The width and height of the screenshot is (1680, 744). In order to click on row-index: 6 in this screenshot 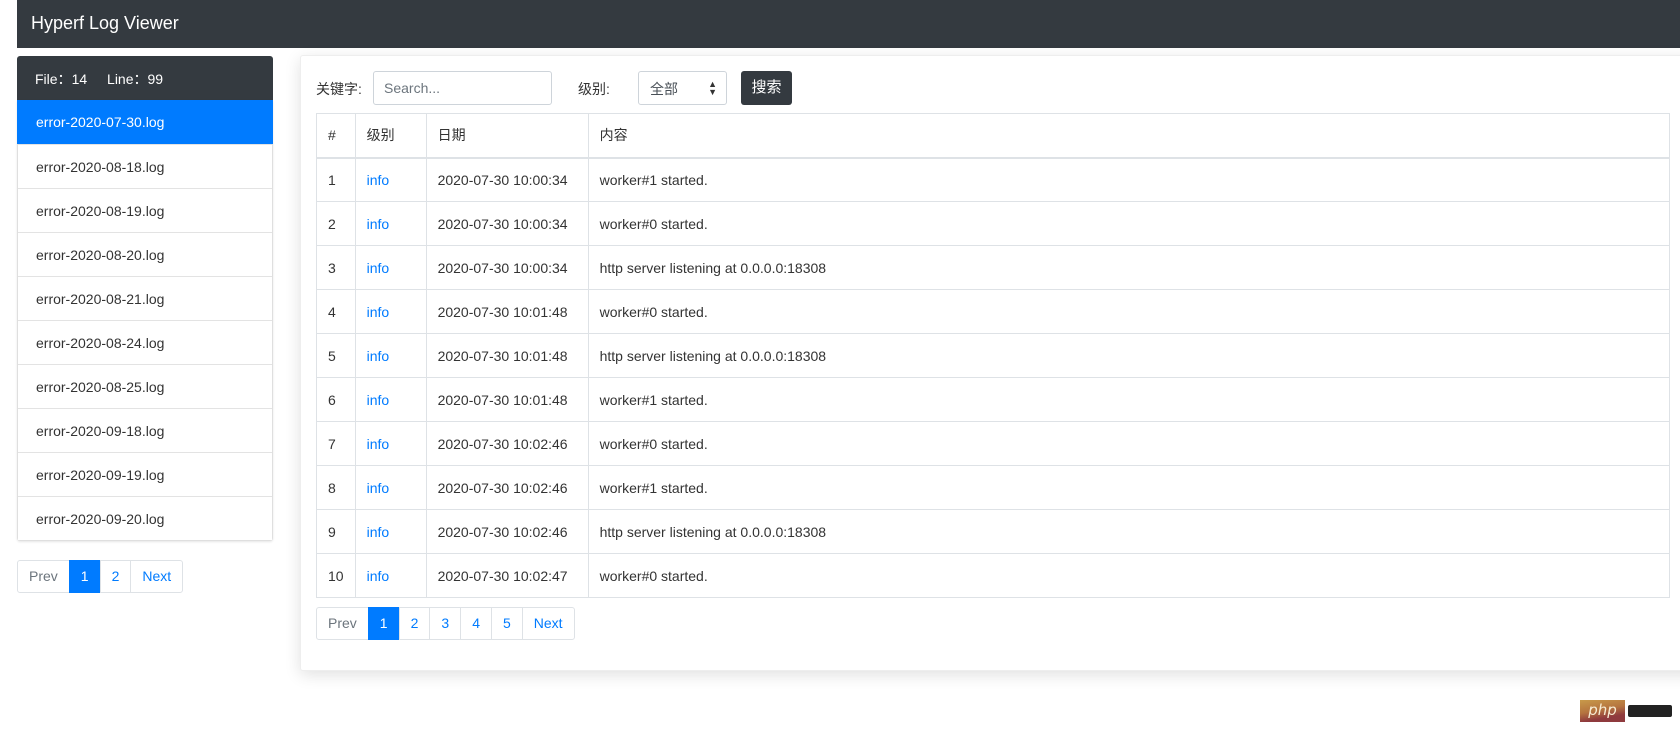, I will do `click(336, 399)`.